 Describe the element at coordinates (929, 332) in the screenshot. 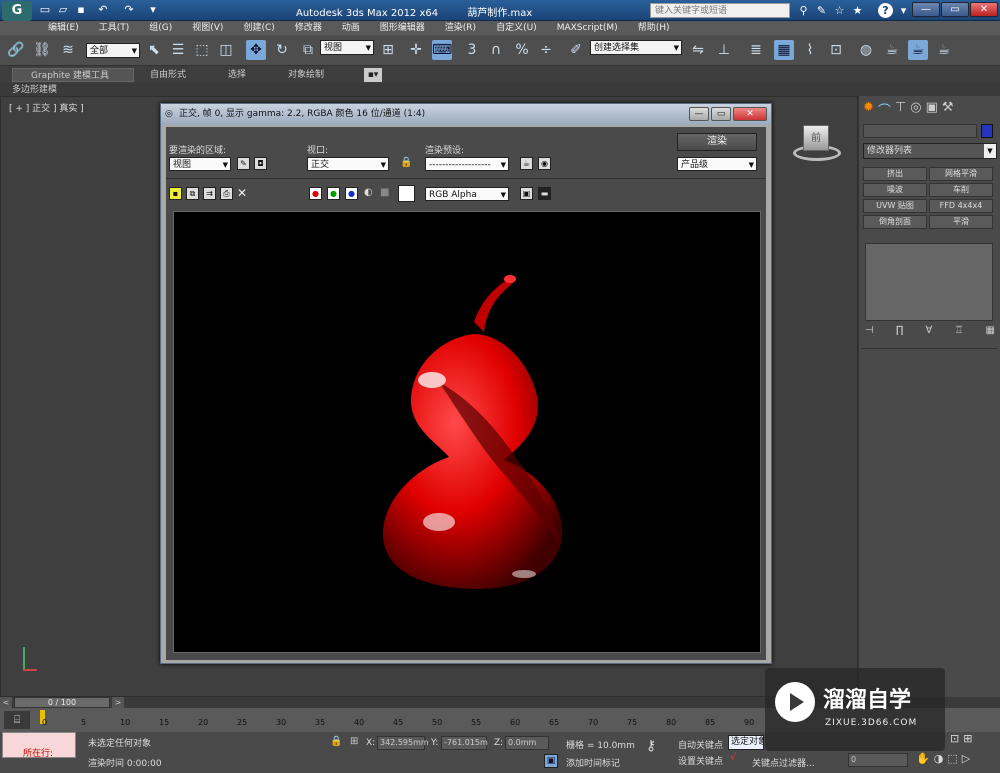

I see `make-unique-icon: ∀` at that location.